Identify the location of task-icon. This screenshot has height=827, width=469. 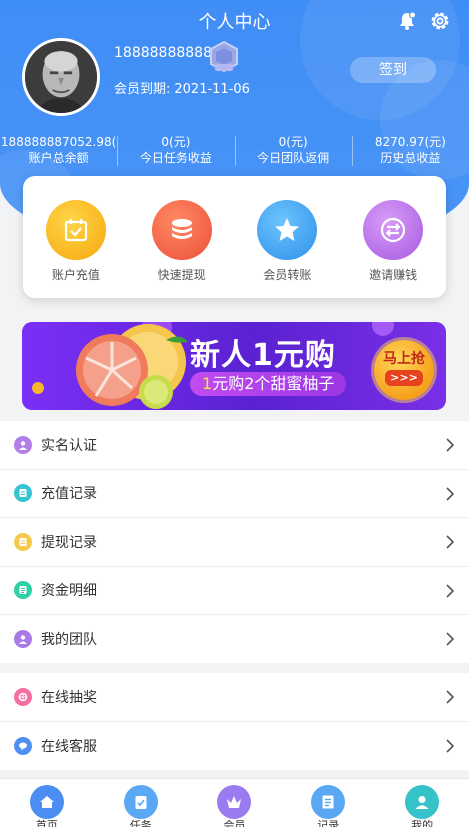
(140, 802).